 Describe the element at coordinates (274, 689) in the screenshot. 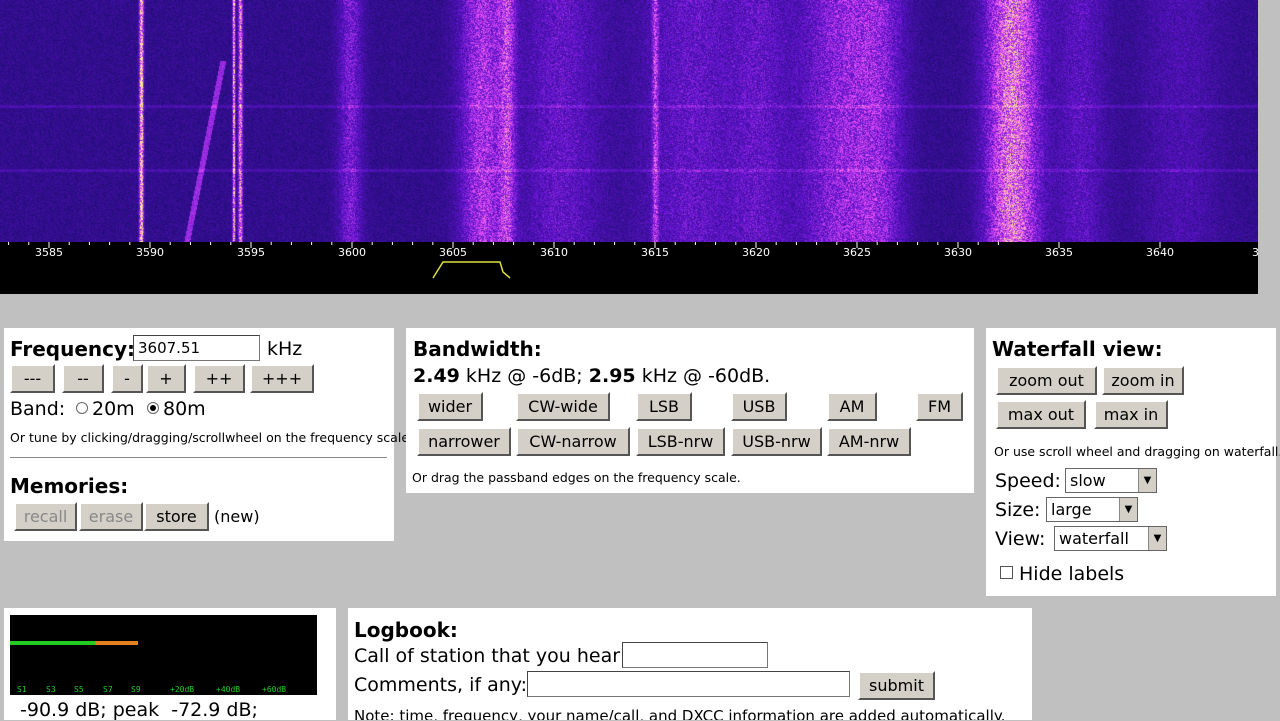

I see `smeter-label-60db: +60dB` at that location.